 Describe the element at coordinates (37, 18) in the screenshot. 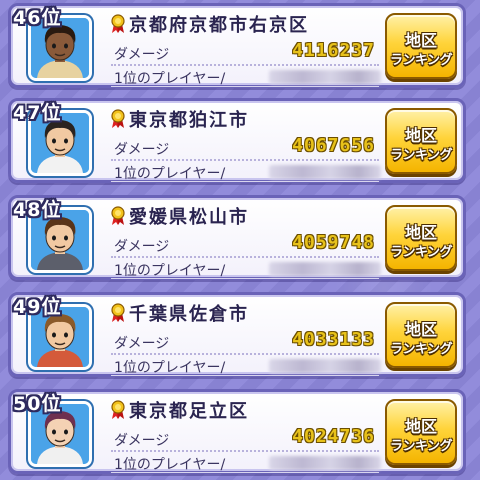

I see `rank-label: 46位` at that location.